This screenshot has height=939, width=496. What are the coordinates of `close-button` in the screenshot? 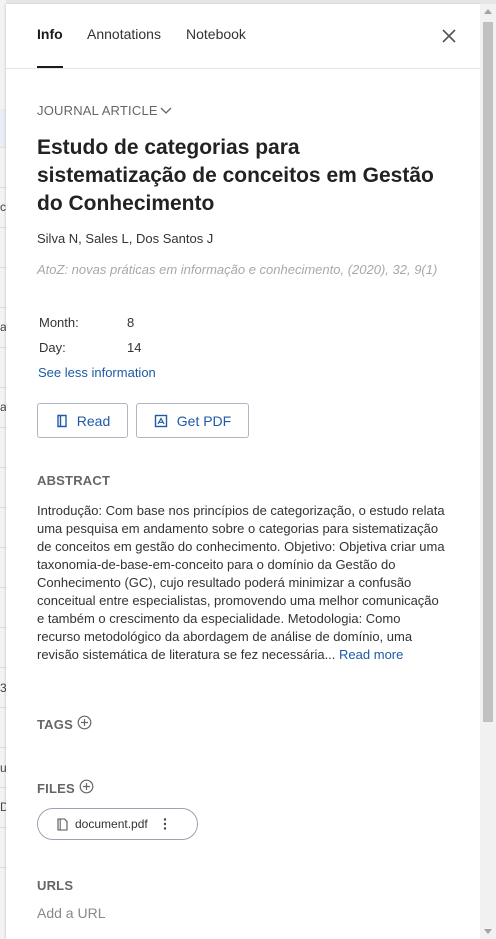 It's located at (449, 36).